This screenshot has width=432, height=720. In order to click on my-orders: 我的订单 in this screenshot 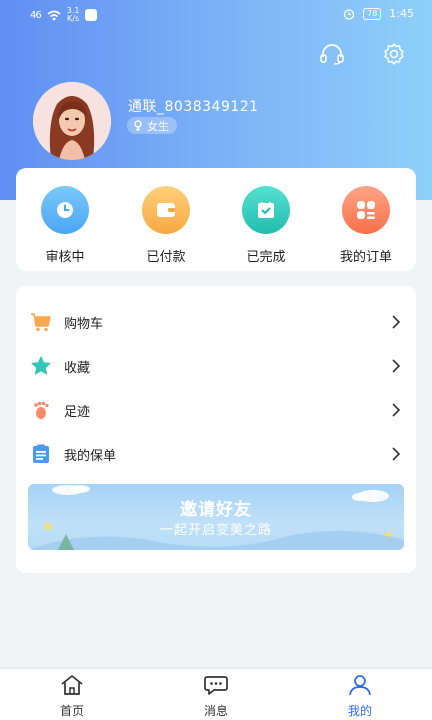, I will do `click(366, 225)`.